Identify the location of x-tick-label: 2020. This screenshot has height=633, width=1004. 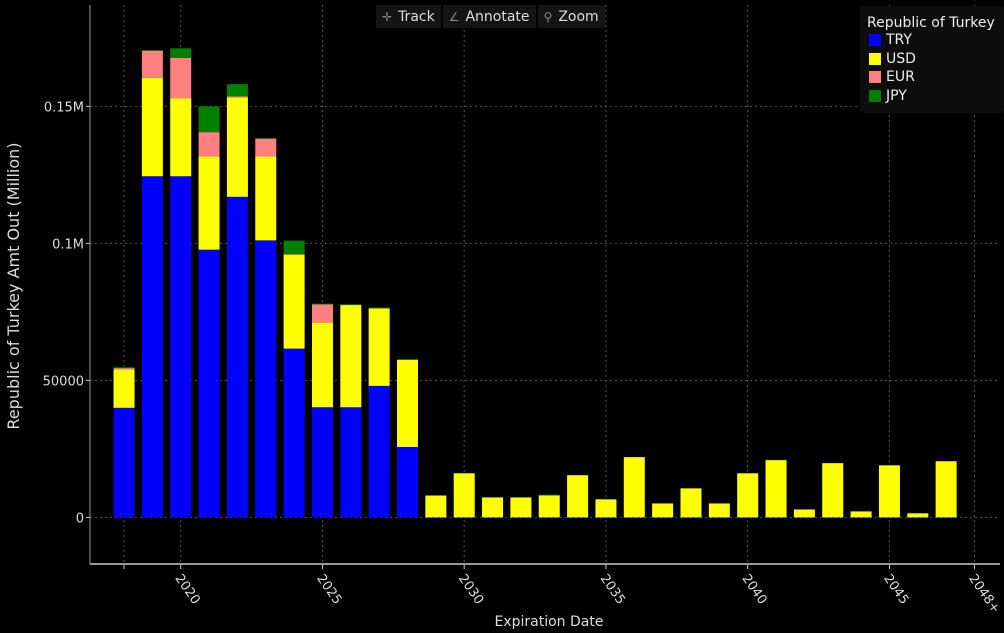
(186, 590).